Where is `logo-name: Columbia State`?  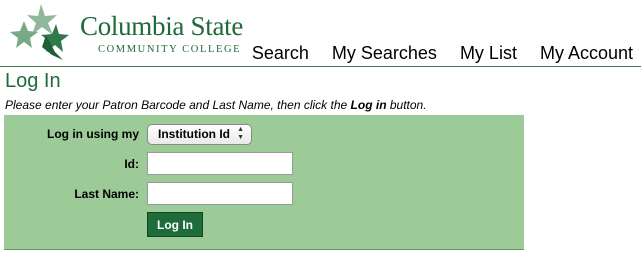
logo-name: Columbia State is located at coordinates (162, 26).